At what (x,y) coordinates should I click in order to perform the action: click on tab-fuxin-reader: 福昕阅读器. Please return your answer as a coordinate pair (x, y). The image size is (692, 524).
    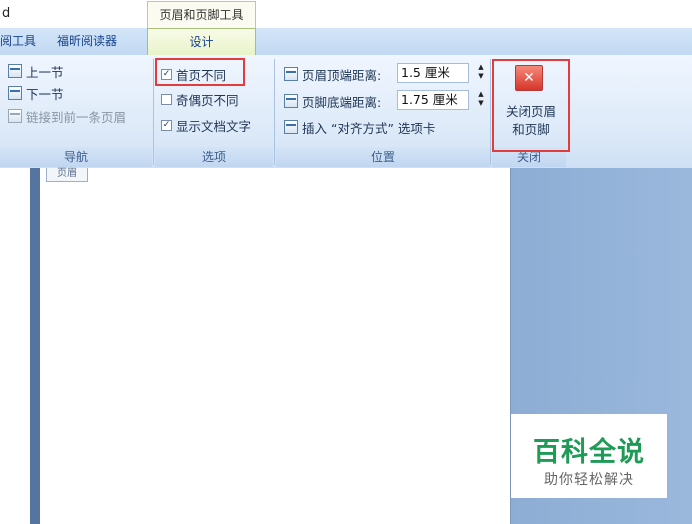
    Looking at the image, I should click on (87, 41).